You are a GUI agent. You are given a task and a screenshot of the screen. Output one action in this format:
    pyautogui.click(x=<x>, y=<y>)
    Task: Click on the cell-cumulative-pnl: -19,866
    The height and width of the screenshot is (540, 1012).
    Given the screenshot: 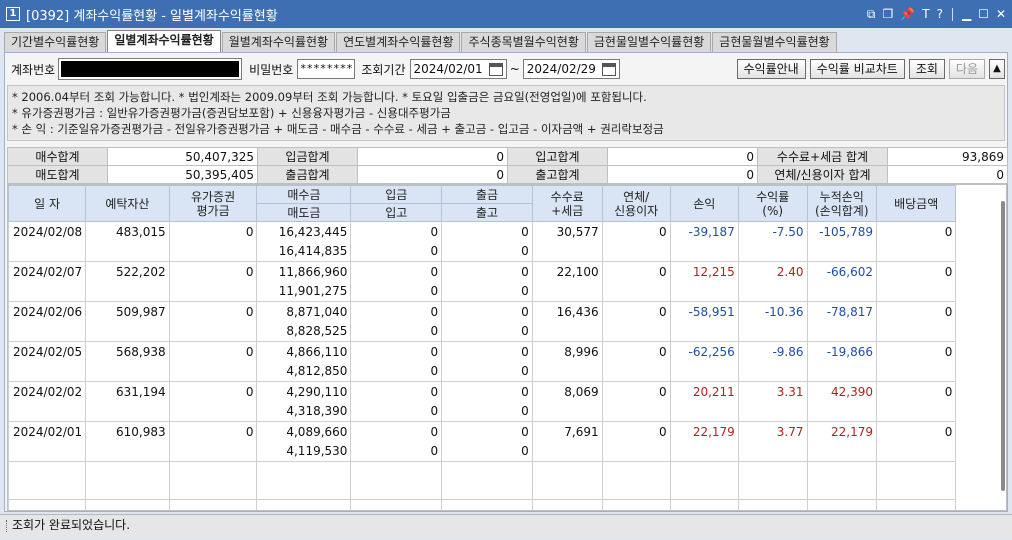 What is the action you would take?
    pyautogui.click(x=842, y=361)
    